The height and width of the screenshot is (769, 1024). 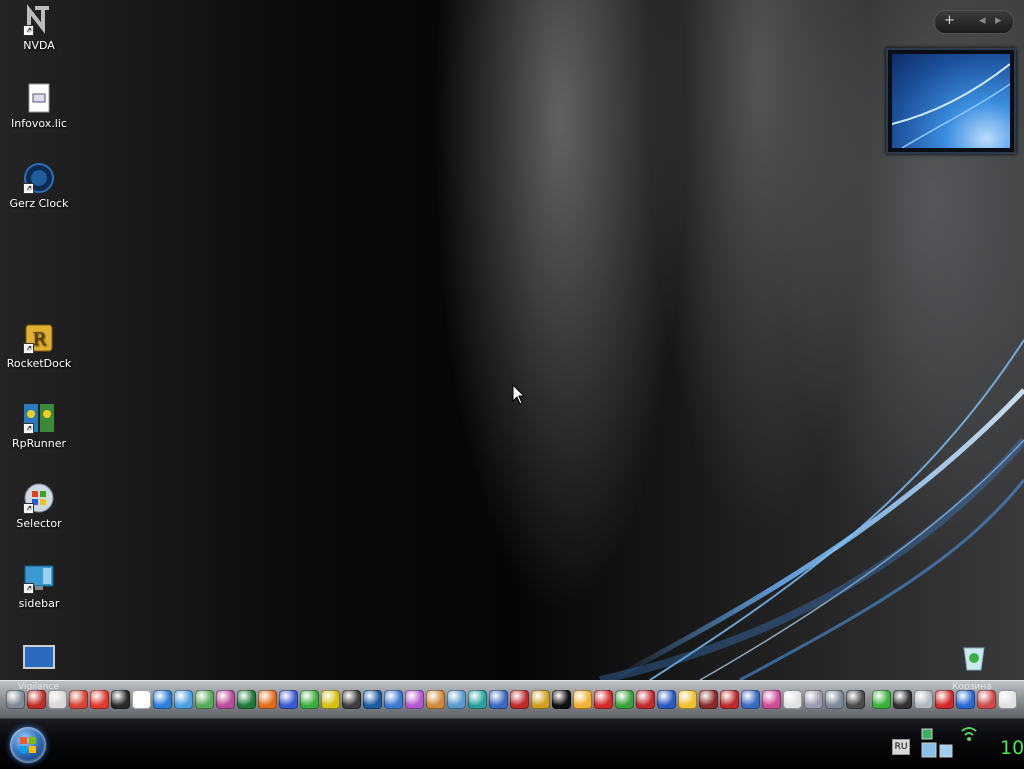 I want to click on clock-hour: 10, so click(x=1012, y=748).